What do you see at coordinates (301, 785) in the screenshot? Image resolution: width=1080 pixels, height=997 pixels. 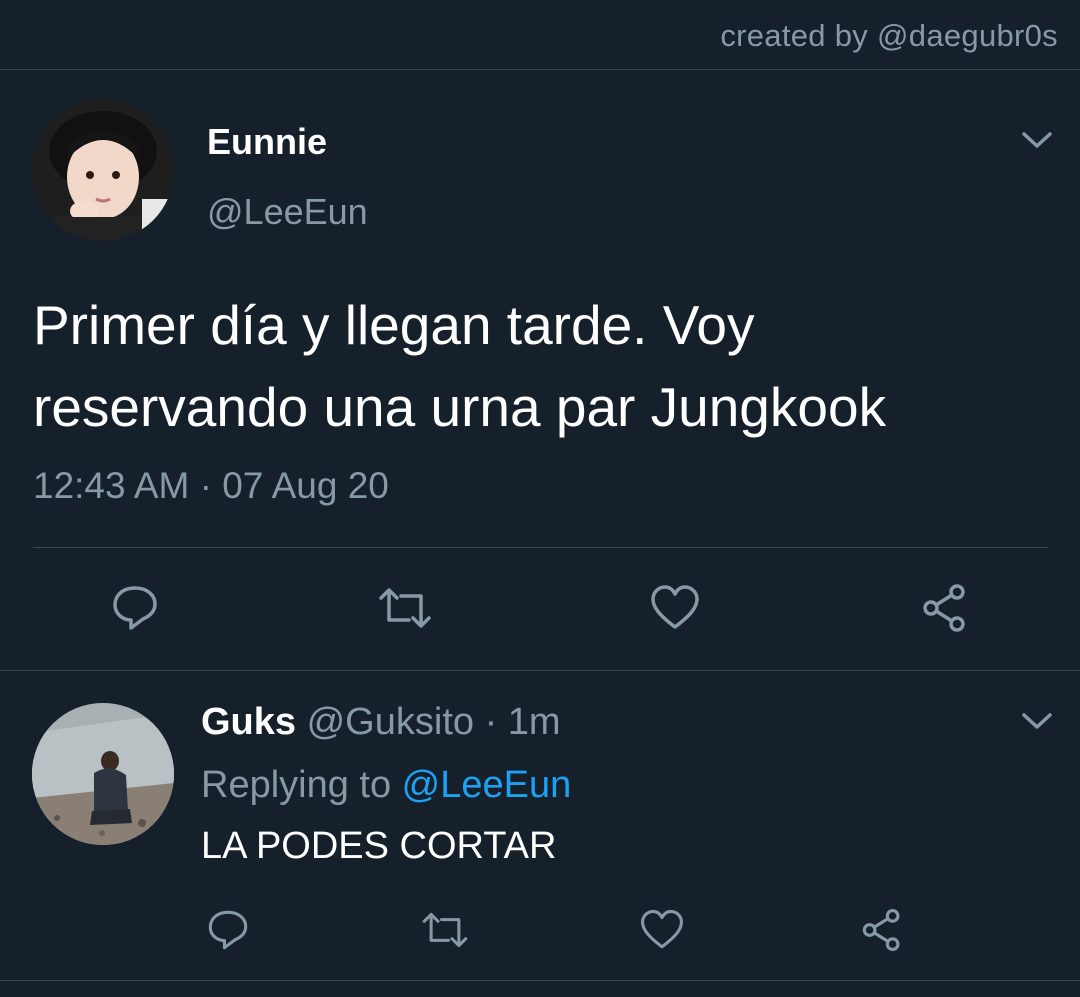 I see `replying-prefix: Replying to` at bounding box center [301, 785].